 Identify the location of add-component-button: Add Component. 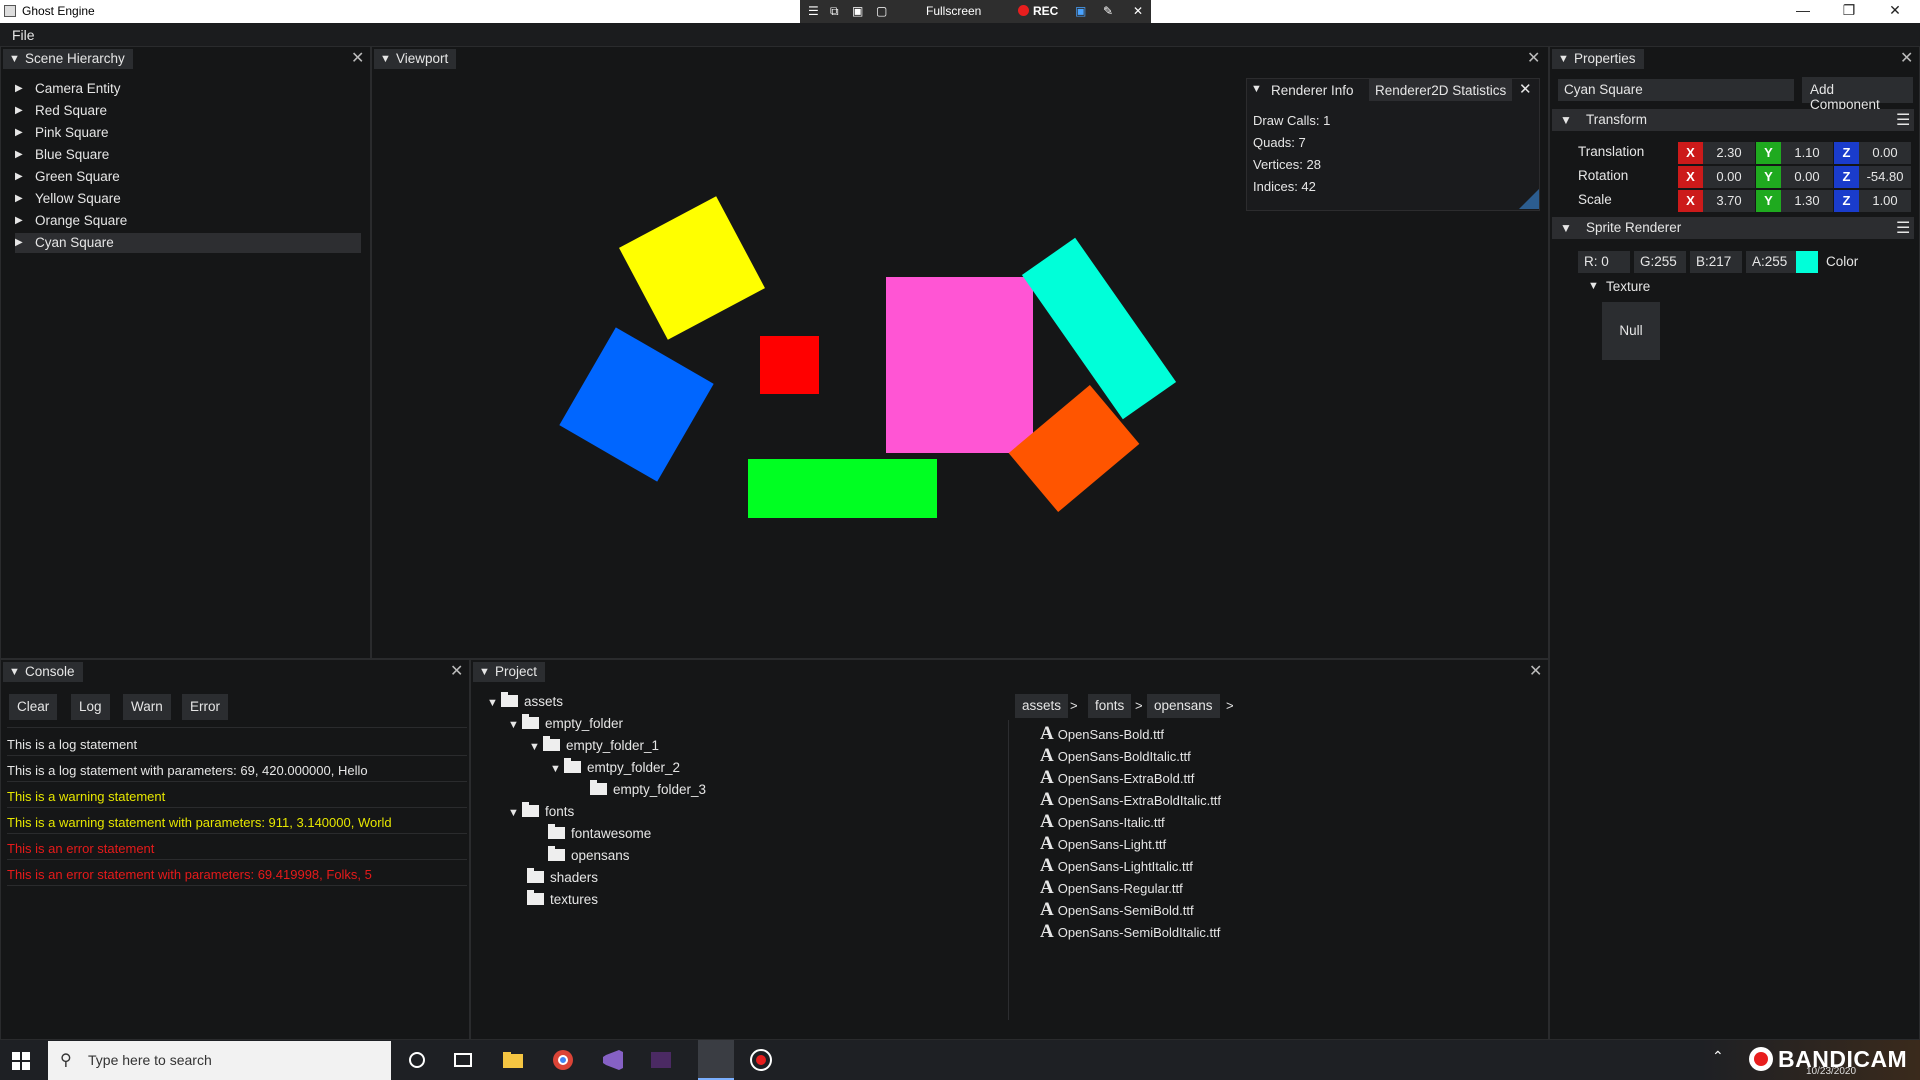
(1857, 94).